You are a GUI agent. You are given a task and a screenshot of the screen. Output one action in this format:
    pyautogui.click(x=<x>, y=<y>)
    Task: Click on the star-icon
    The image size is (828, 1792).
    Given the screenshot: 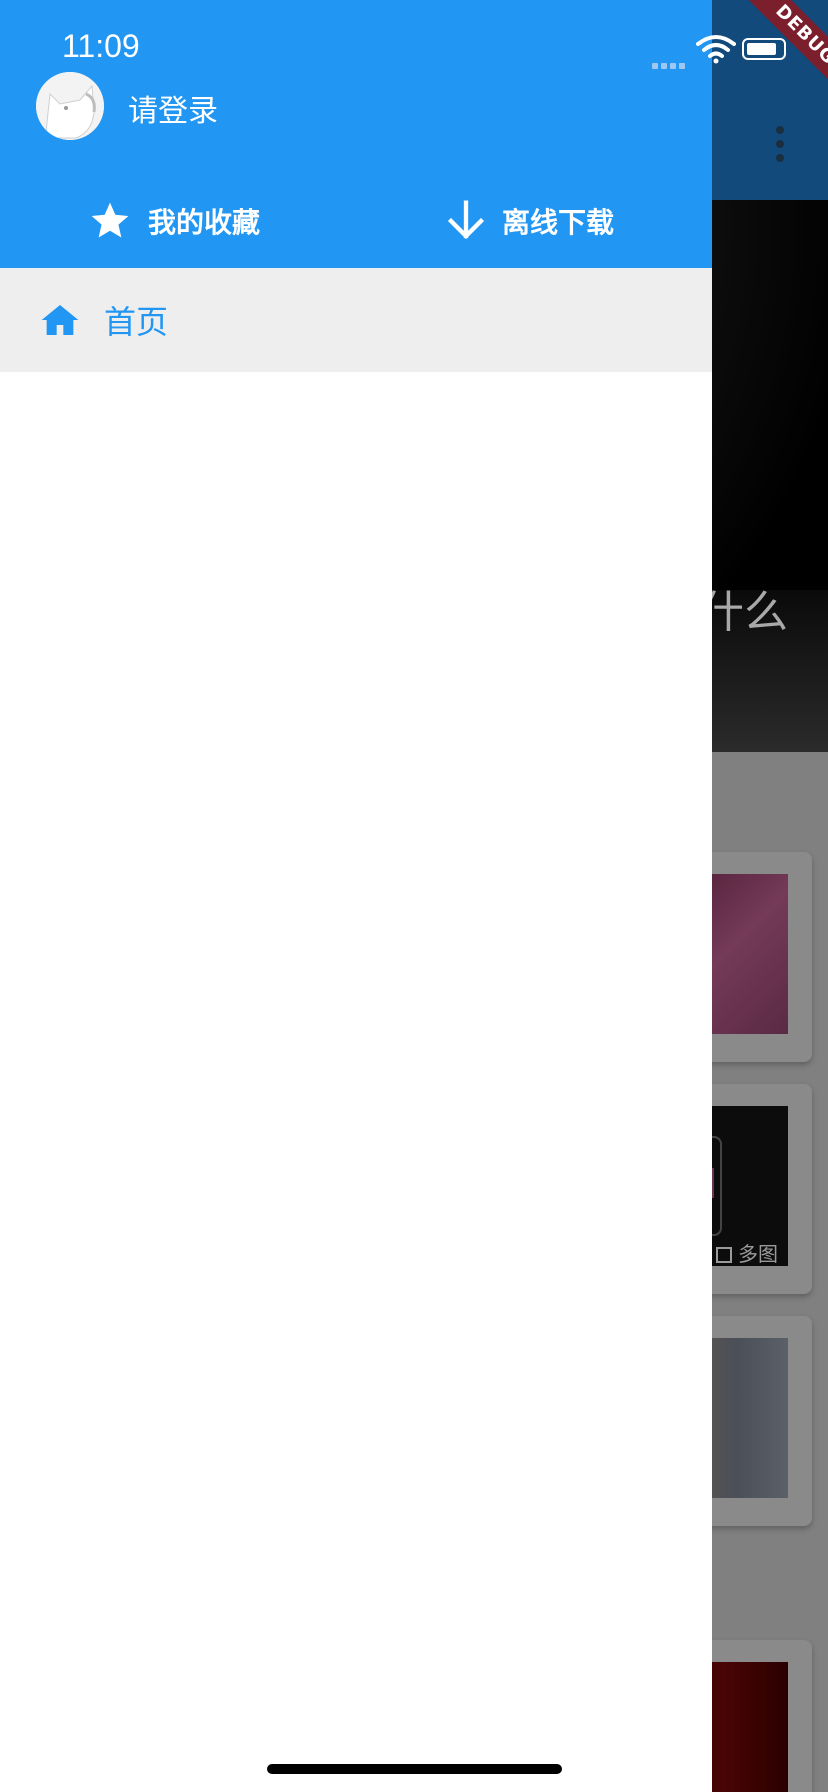 What is the action you would take?
    pyautogui.click(x=110, y=220)
    